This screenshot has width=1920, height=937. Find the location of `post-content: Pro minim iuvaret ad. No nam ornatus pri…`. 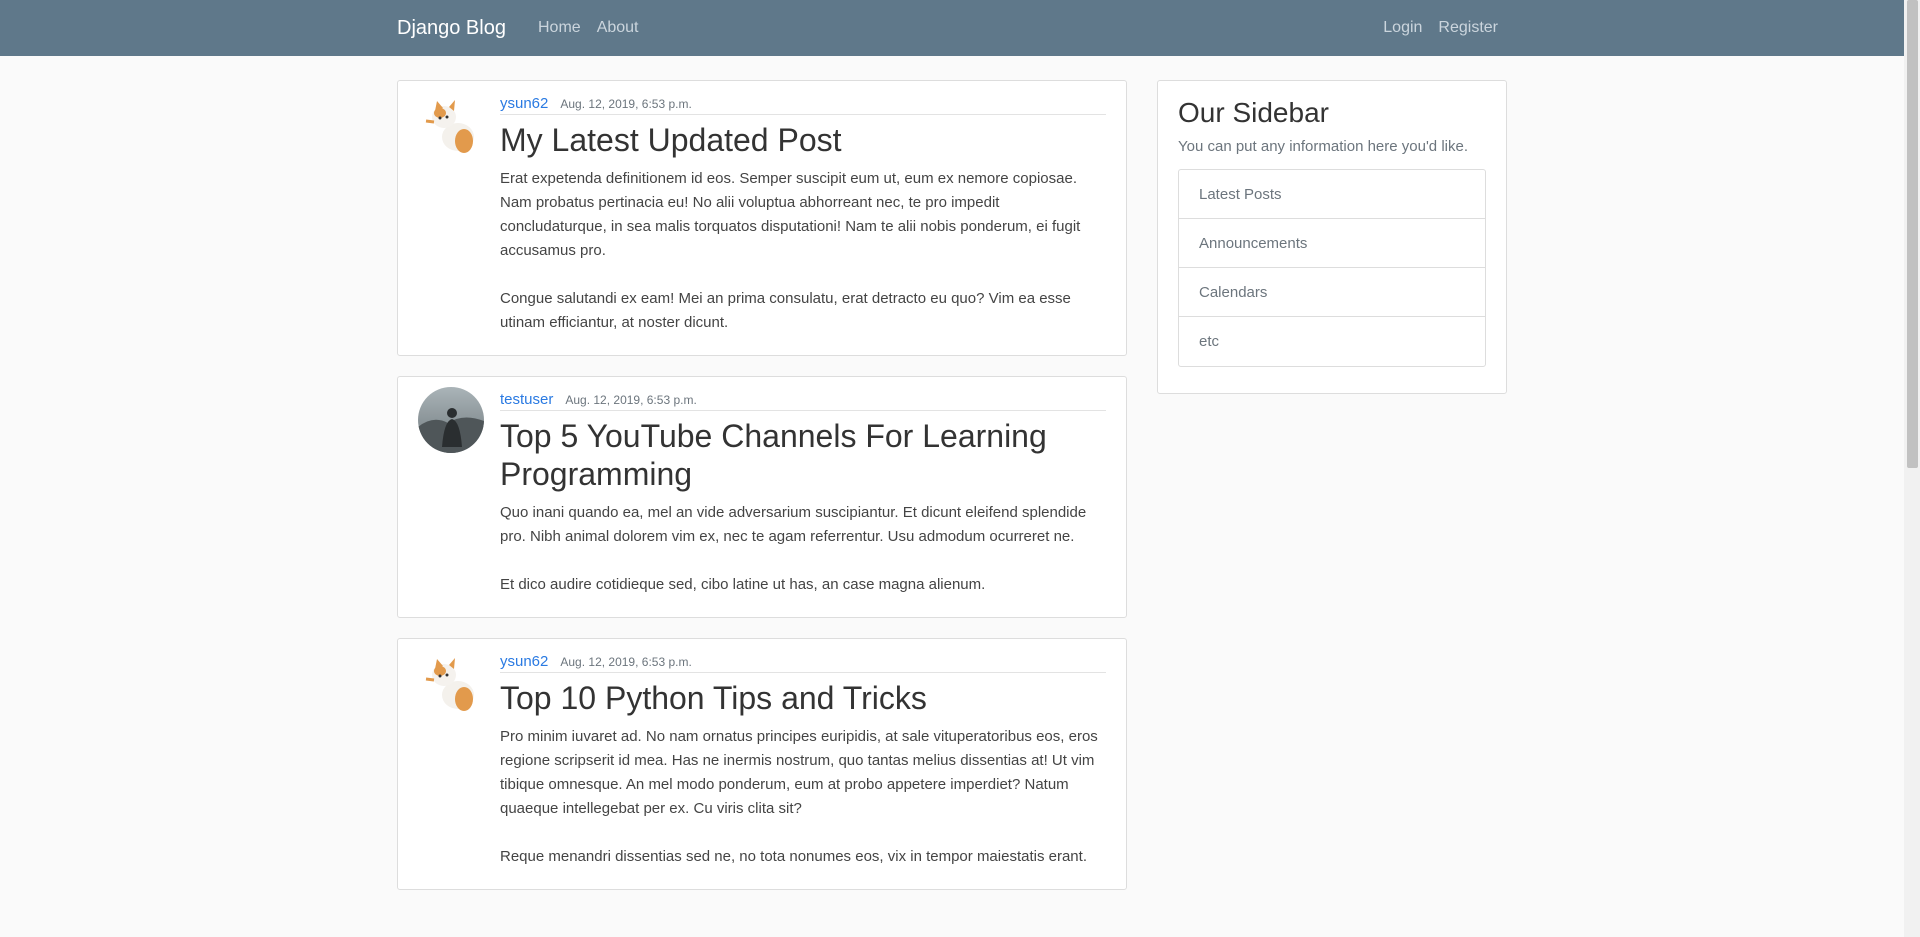

post-content: Pro minim iuvaret ad. No nam ornatus pri… is located at coordinates (799, 796).